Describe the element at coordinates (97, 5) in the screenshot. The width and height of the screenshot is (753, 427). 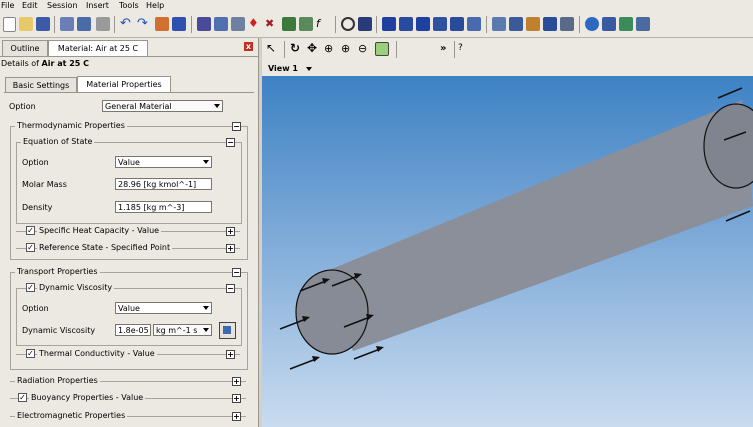
I see `menu-insert: Insert` at that location.